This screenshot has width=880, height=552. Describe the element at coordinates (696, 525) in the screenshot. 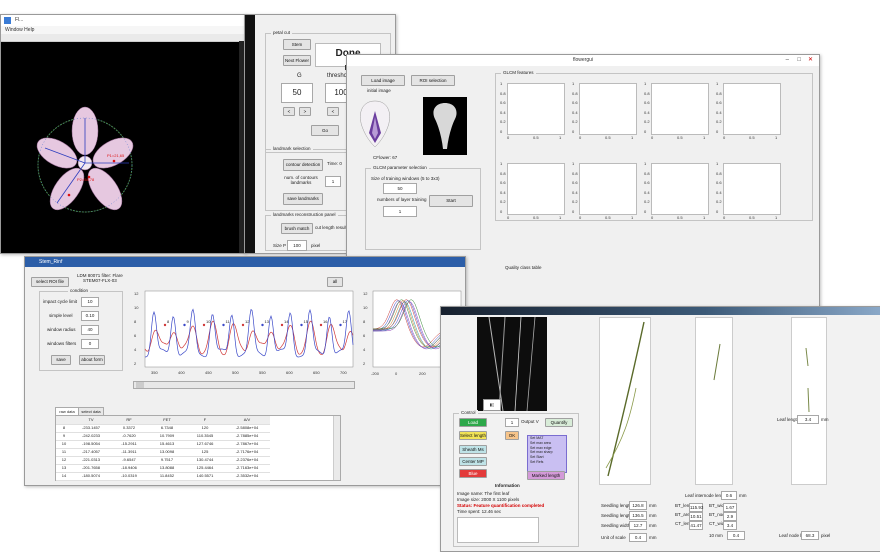

I see `measurement-value: 41.47` at that location.